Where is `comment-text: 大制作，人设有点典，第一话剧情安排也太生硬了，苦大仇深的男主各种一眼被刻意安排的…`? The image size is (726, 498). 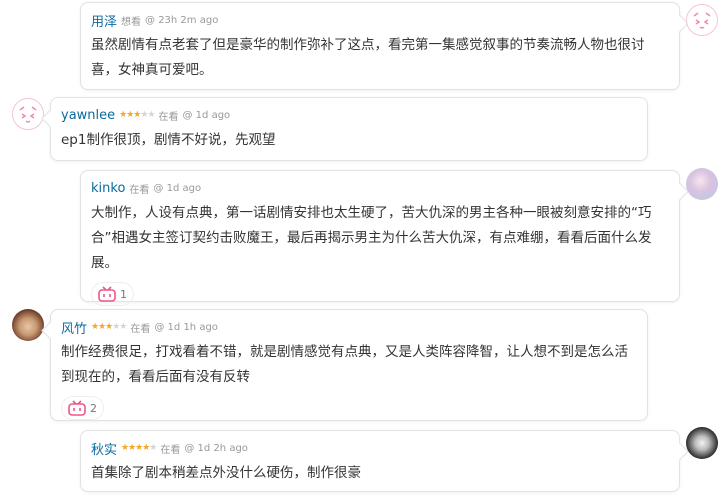
comment-text: 大制作，人设有点典，第一话剧情安排也太生硬了，苦大仇深的男主各种一眼被刻意安排的… is located at coordinates (371, 238).